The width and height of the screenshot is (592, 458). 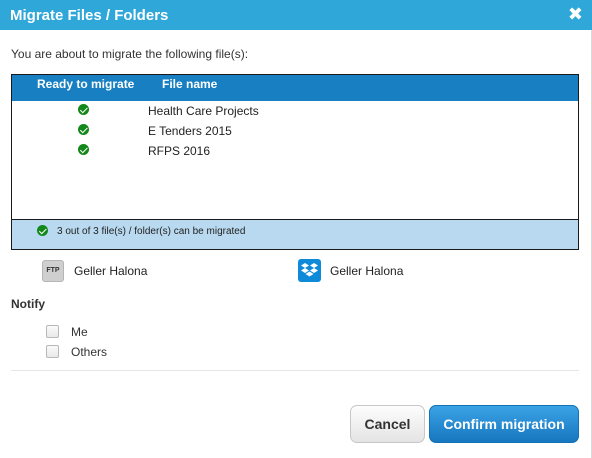 What do you see at coordinates (89, 15) in the screenshot?
I see `dialog-title: Migrate Files / Folders` at bounding box center [89, 15].